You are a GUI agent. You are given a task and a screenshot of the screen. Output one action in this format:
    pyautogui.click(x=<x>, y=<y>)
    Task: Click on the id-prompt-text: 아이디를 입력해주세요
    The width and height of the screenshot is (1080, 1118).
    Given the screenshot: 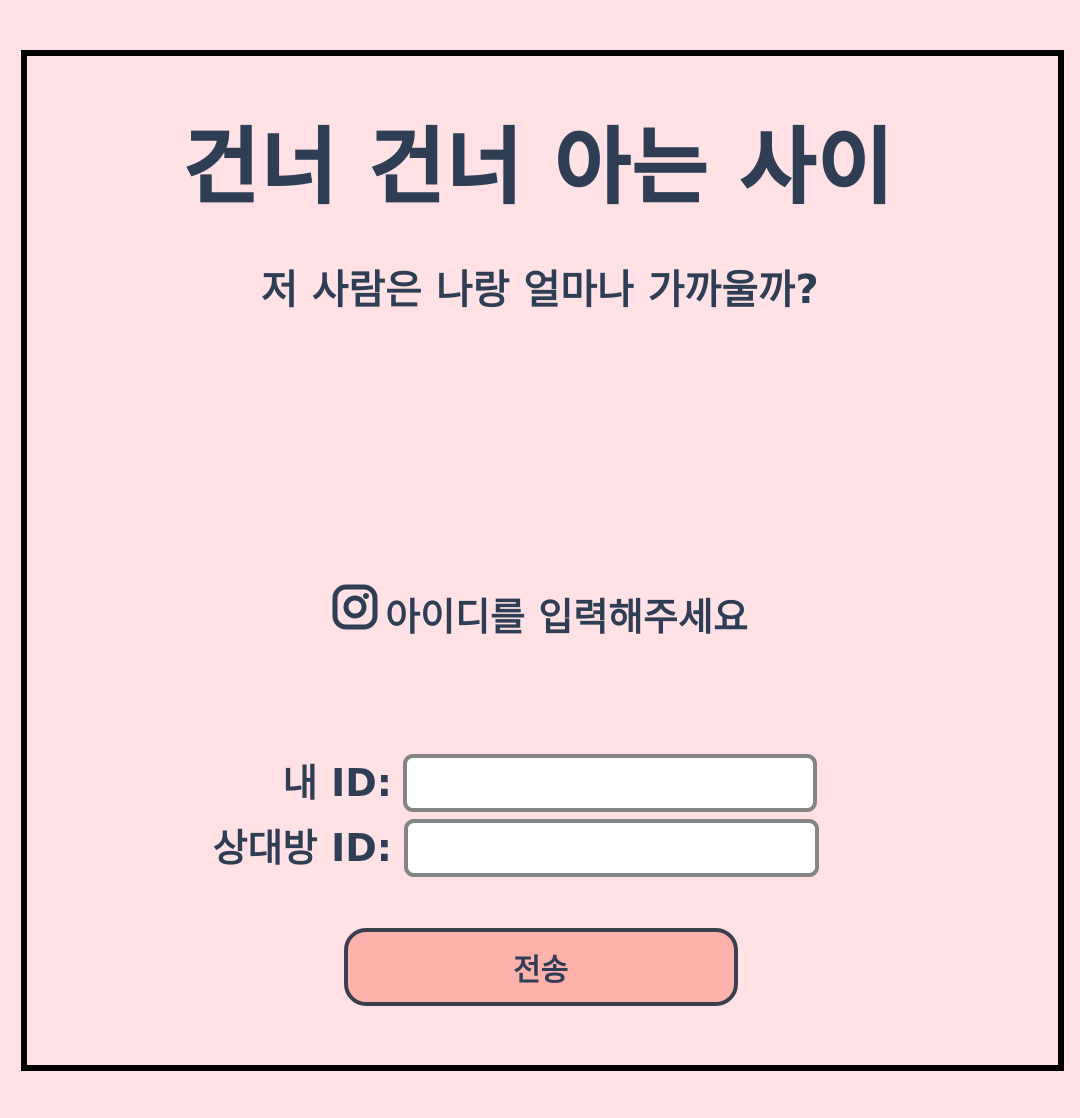 What is the action you would take?
    pyautogui.click(x=567, y=617)
    